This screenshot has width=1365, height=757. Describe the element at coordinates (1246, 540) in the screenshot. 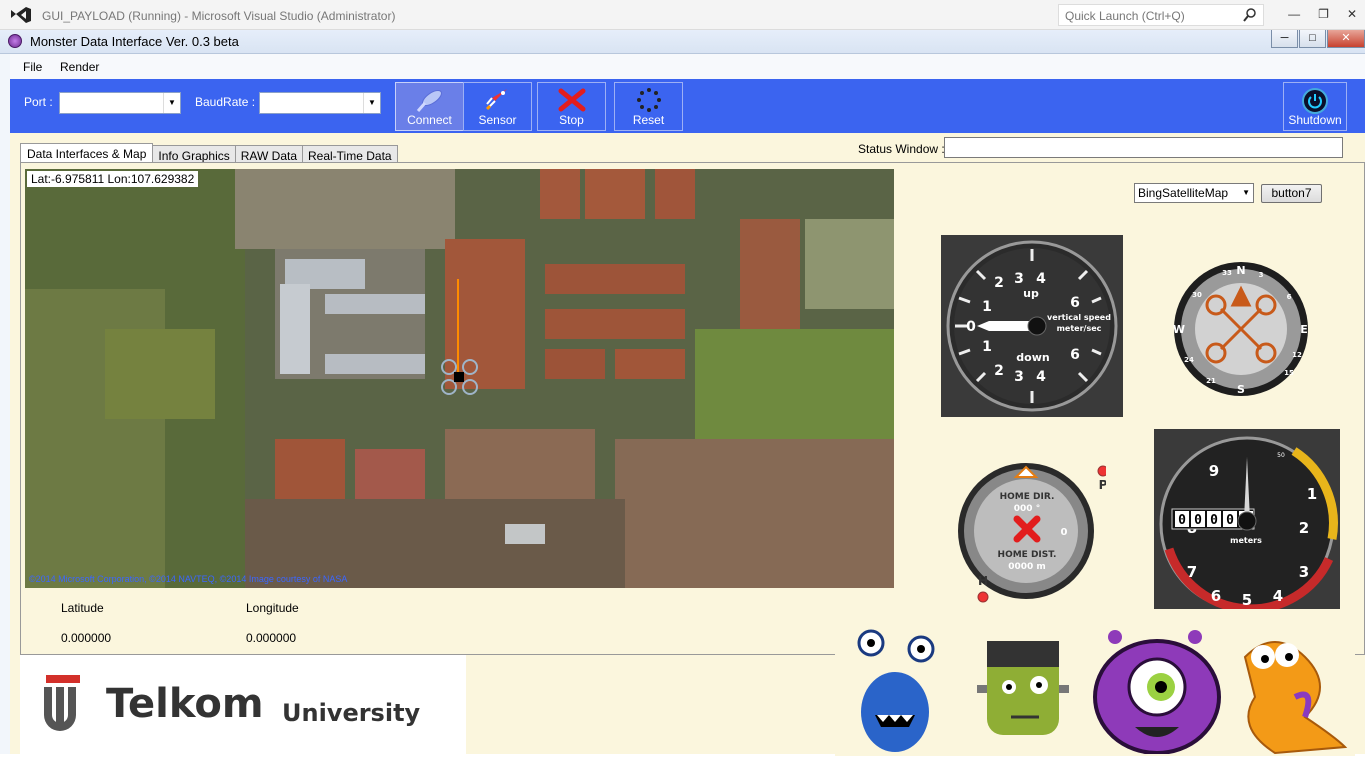

I see `alt-unit: meters` at that location.